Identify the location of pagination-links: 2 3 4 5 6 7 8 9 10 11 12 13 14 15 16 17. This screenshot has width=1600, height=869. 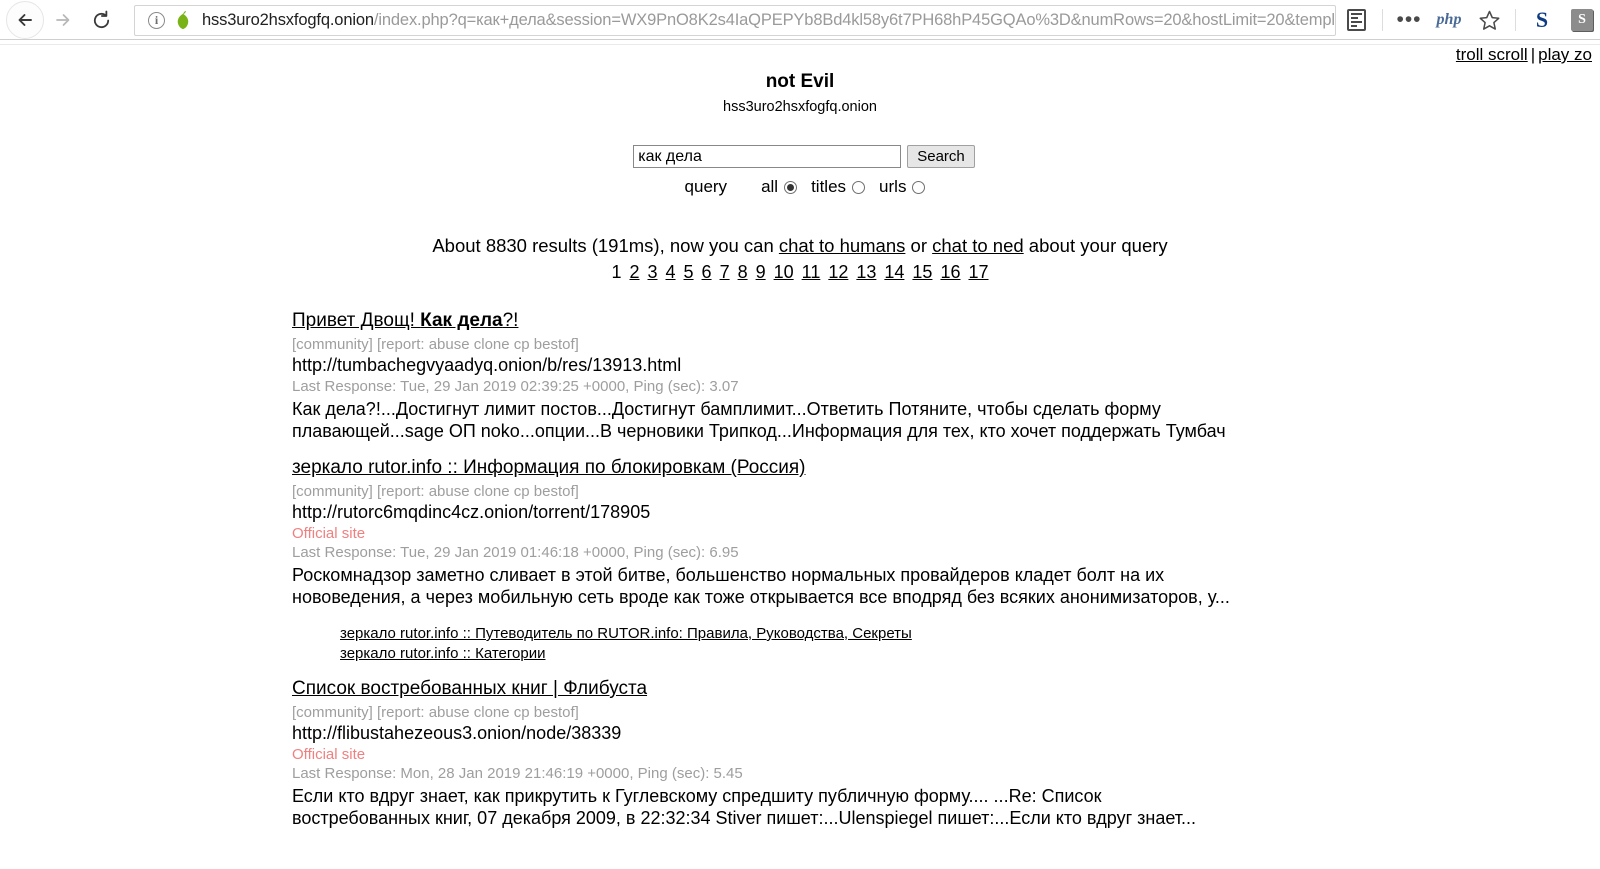
(808, 272).